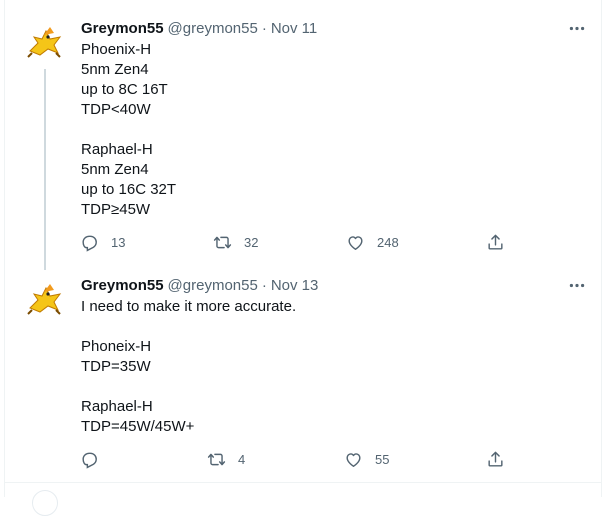 The width and height of the screenshot is (606, 516). I want to click on retweet-button: 4, so click(226, 459).